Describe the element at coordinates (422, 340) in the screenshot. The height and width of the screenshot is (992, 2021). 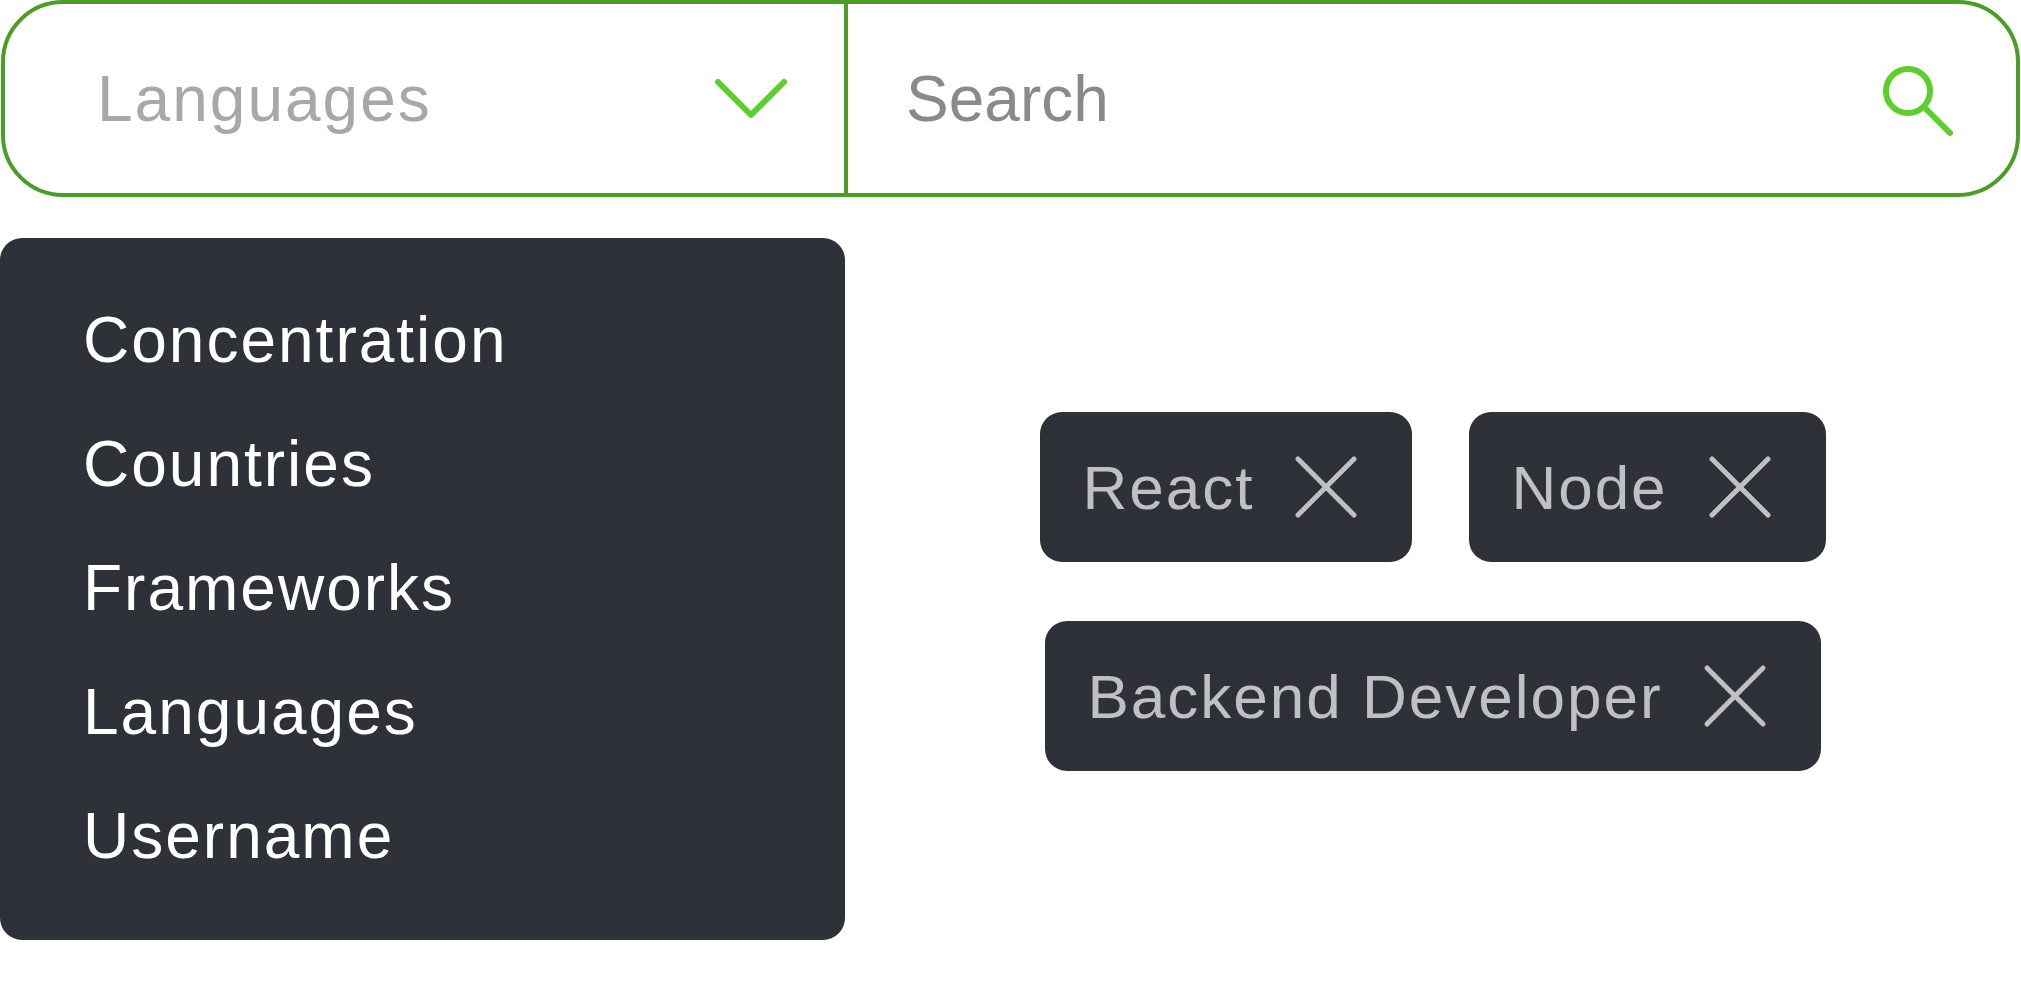
I see `menu-item: Concentration` at that location.